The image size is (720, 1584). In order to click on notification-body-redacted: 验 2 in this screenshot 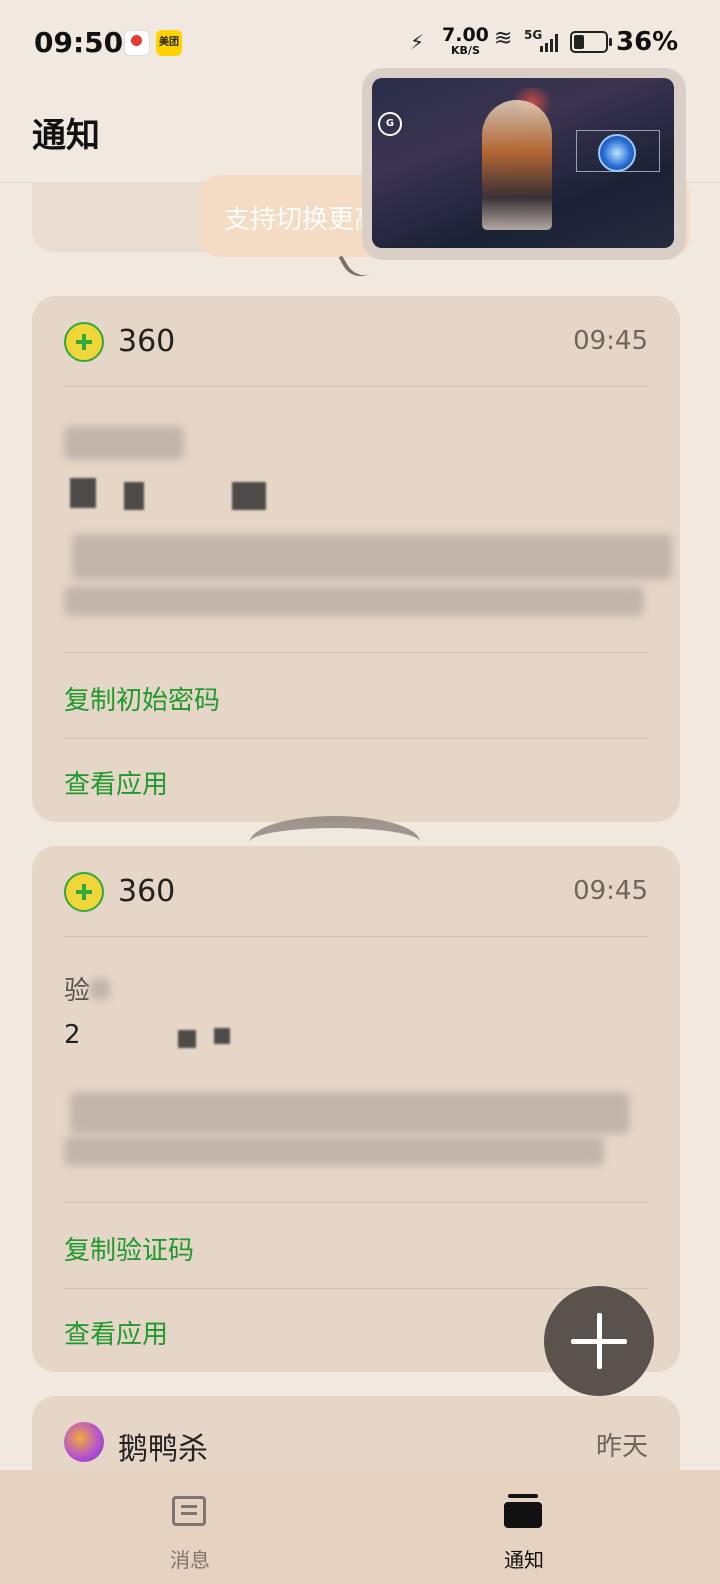, I will do `click(356, 1076)`.